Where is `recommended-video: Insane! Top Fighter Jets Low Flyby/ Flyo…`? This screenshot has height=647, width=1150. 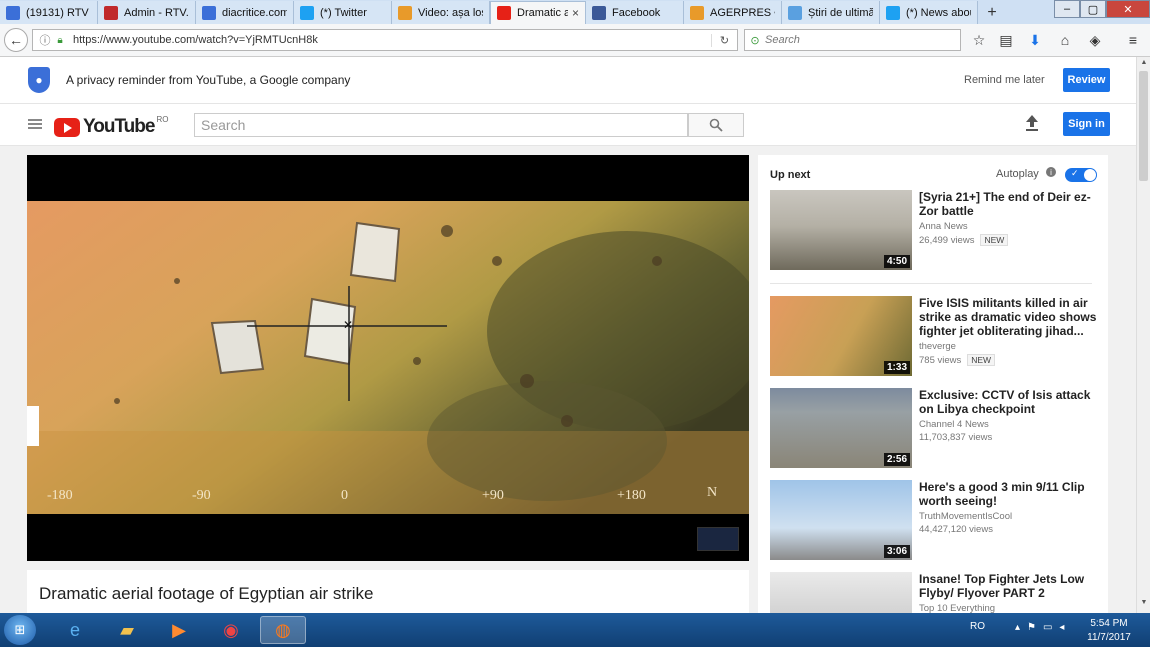
recommended-video: Insane! Top Fighter Jets Low Flyby/ Flyo… is located at coordinates (935, 592).